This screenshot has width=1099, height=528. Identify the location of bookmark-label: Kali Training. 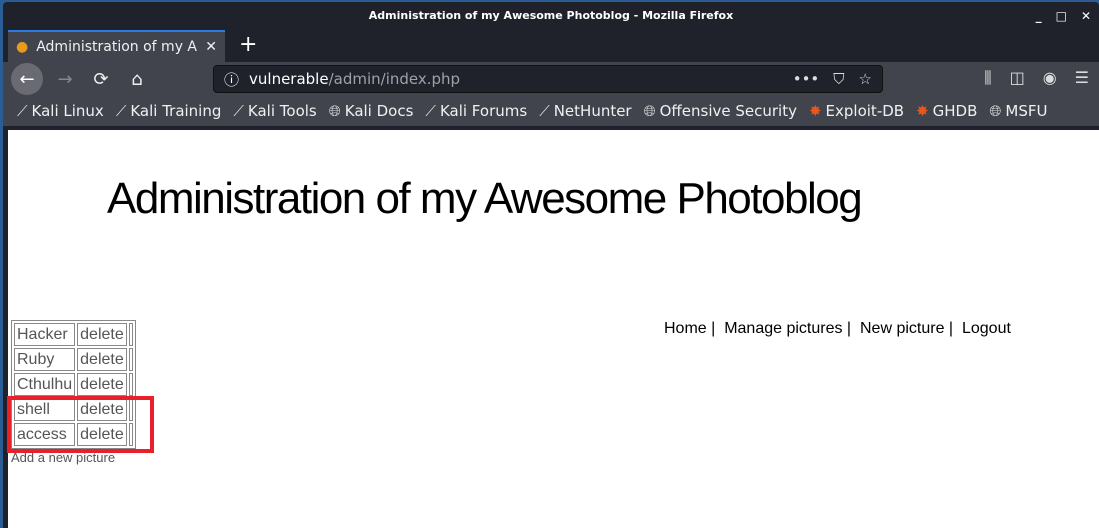
(176, 111).